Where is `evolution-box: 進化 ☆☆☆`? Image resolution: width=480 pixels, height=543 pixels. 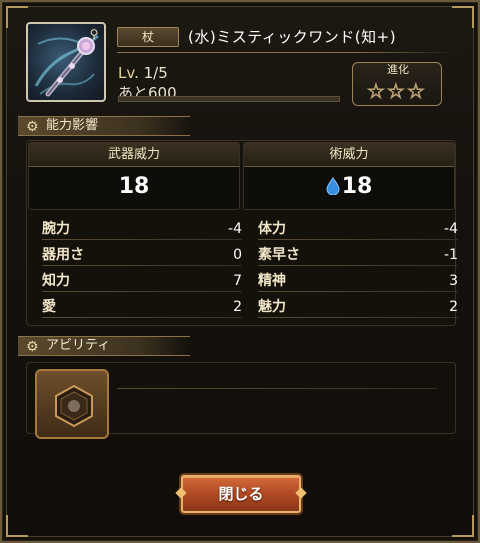 evolution-box: 進化 ☆☆☆ is located at coordinates (397, 84).